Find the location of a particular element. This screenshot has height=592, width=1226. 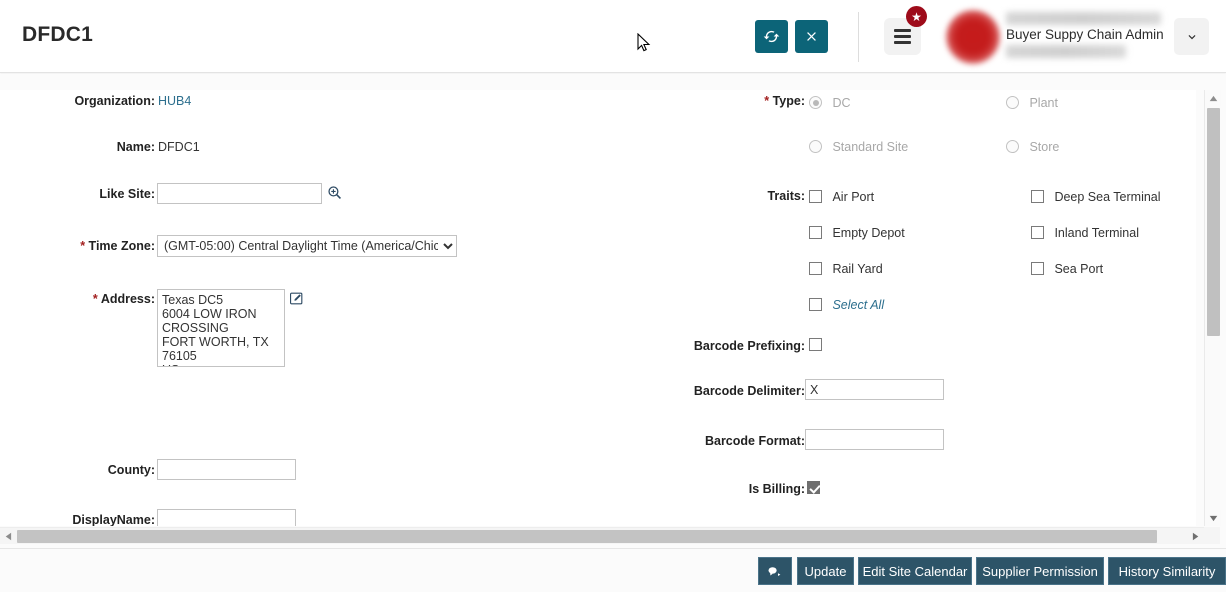

display-name-input is located at coordinates (226, 517).